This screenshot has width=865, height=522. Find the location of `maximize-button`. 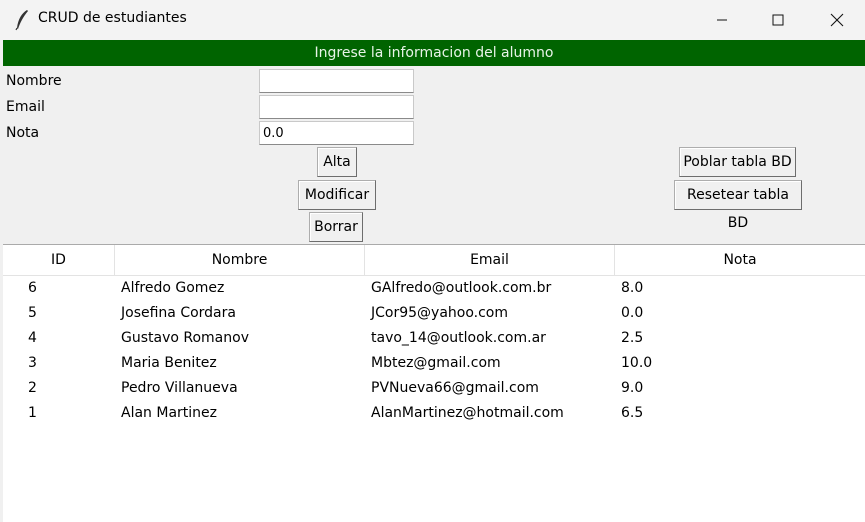

maximize-button is located at coordinates (778, 20).